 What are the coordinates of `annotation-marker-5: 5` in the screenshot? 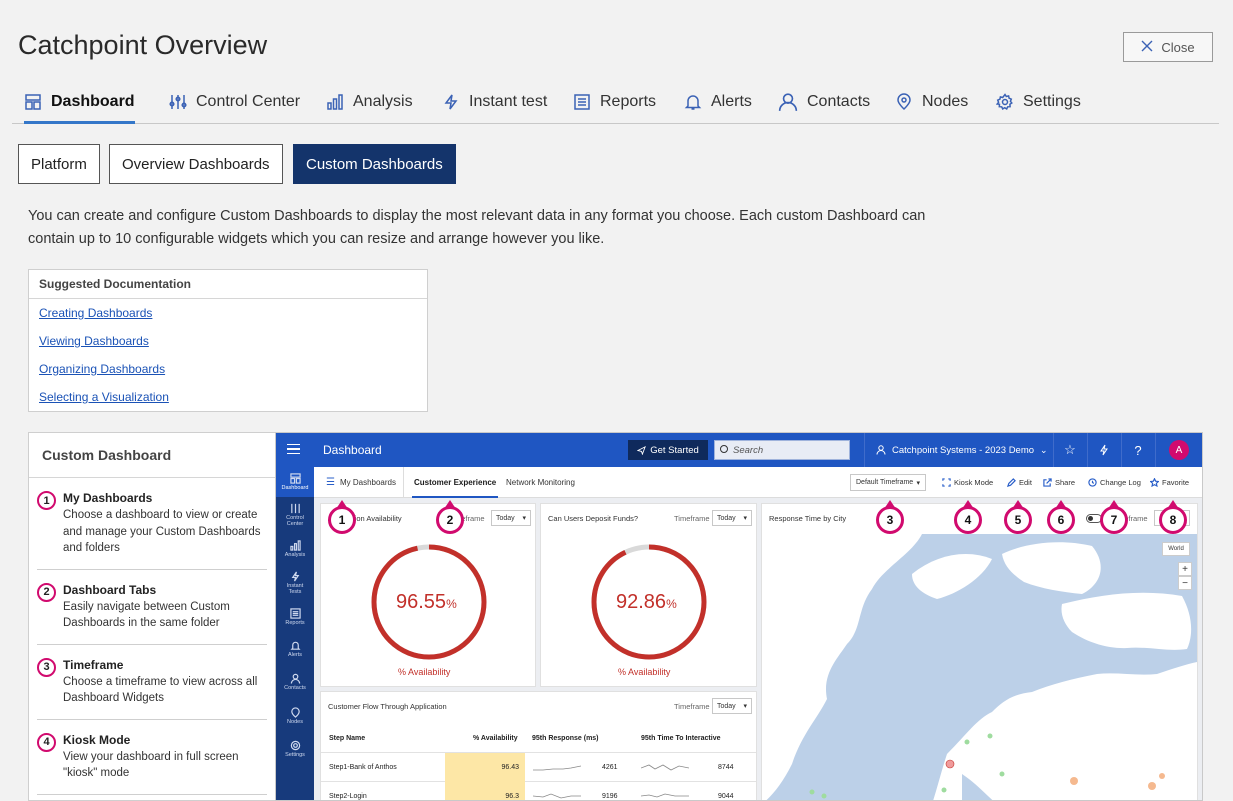 It's located at (1018, 517).